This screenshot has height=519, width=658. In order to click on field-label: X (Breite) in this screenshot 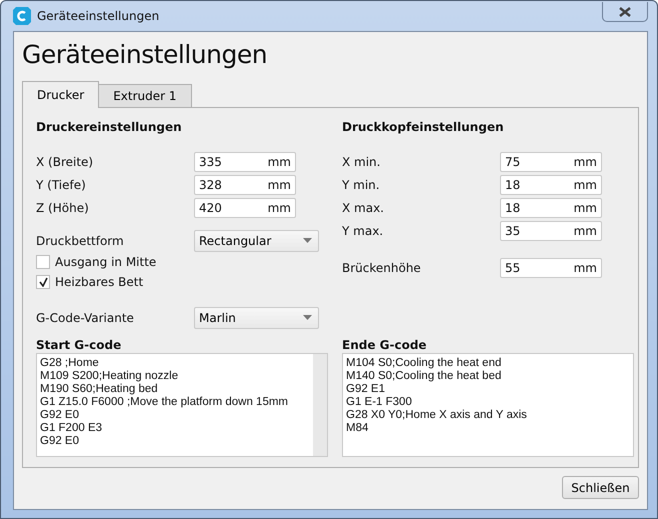, I will do `click(65, 161)`.